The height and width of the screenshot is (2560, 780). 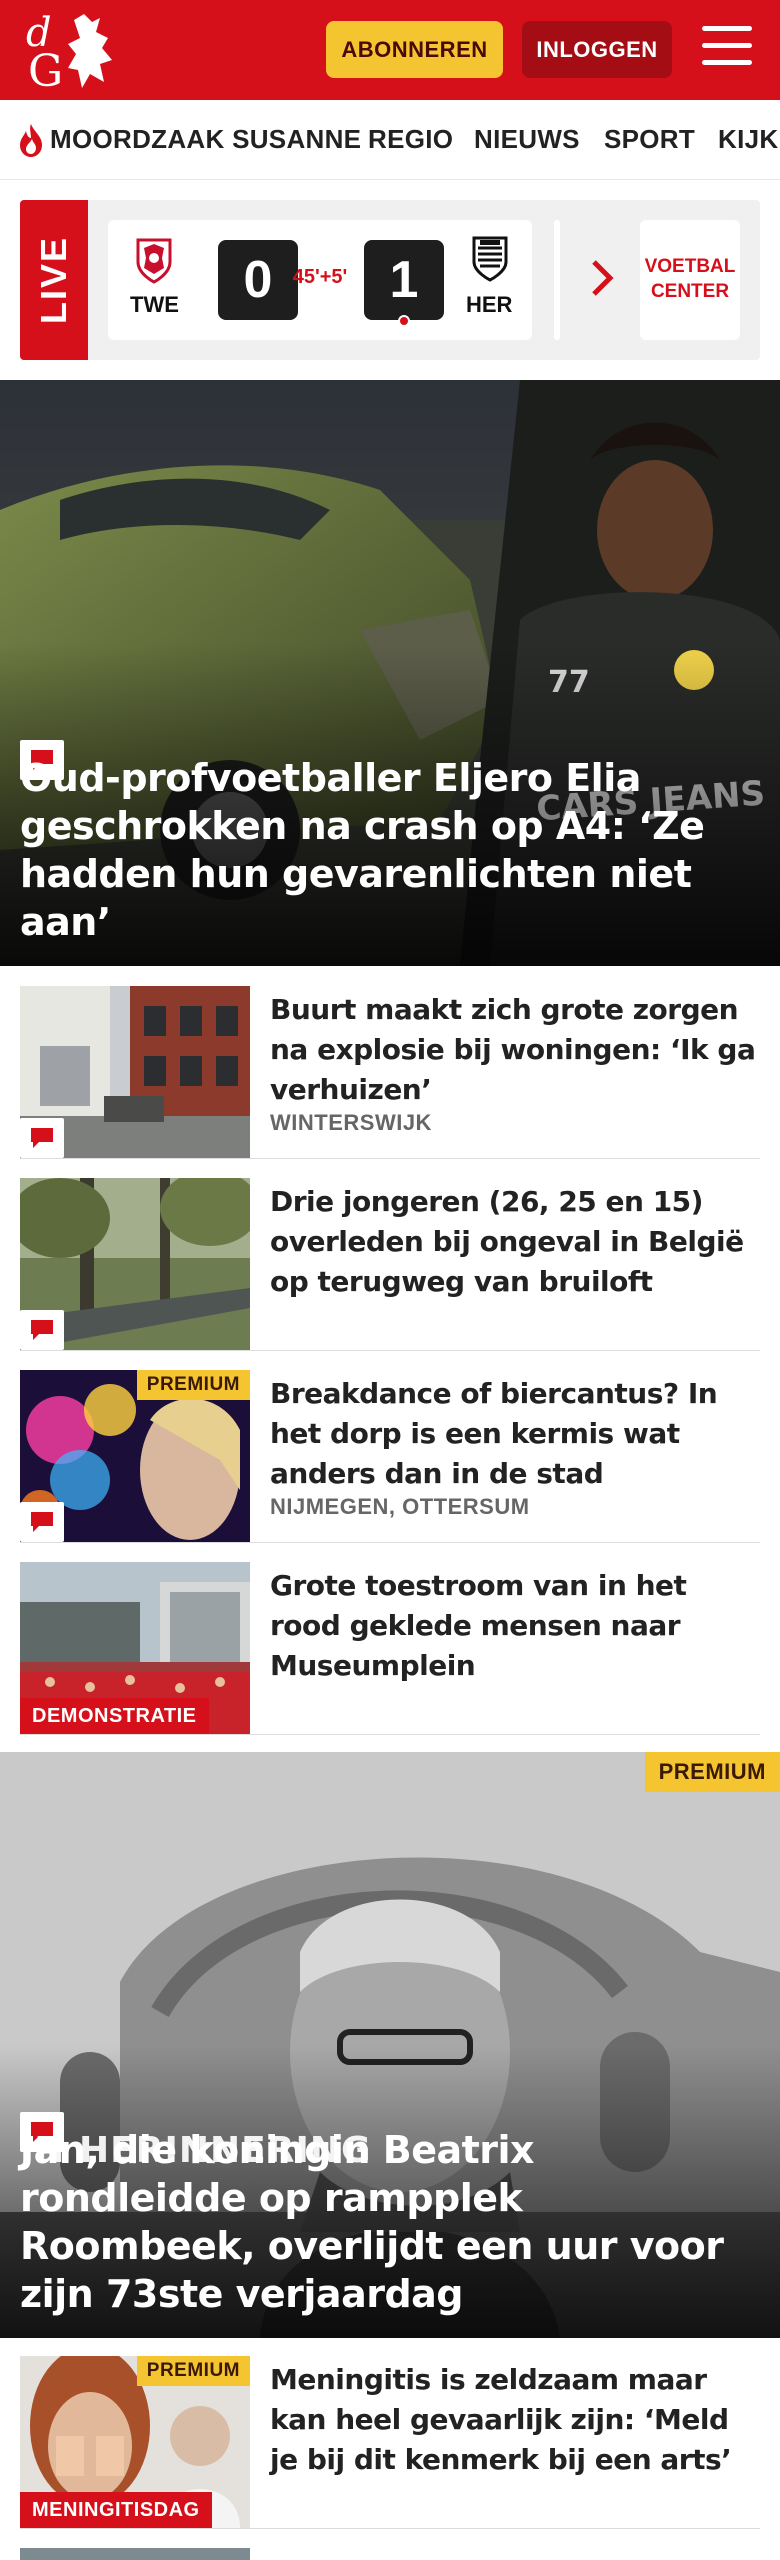 I want to click on next-match-card-edge, so click(x=557, y=280).